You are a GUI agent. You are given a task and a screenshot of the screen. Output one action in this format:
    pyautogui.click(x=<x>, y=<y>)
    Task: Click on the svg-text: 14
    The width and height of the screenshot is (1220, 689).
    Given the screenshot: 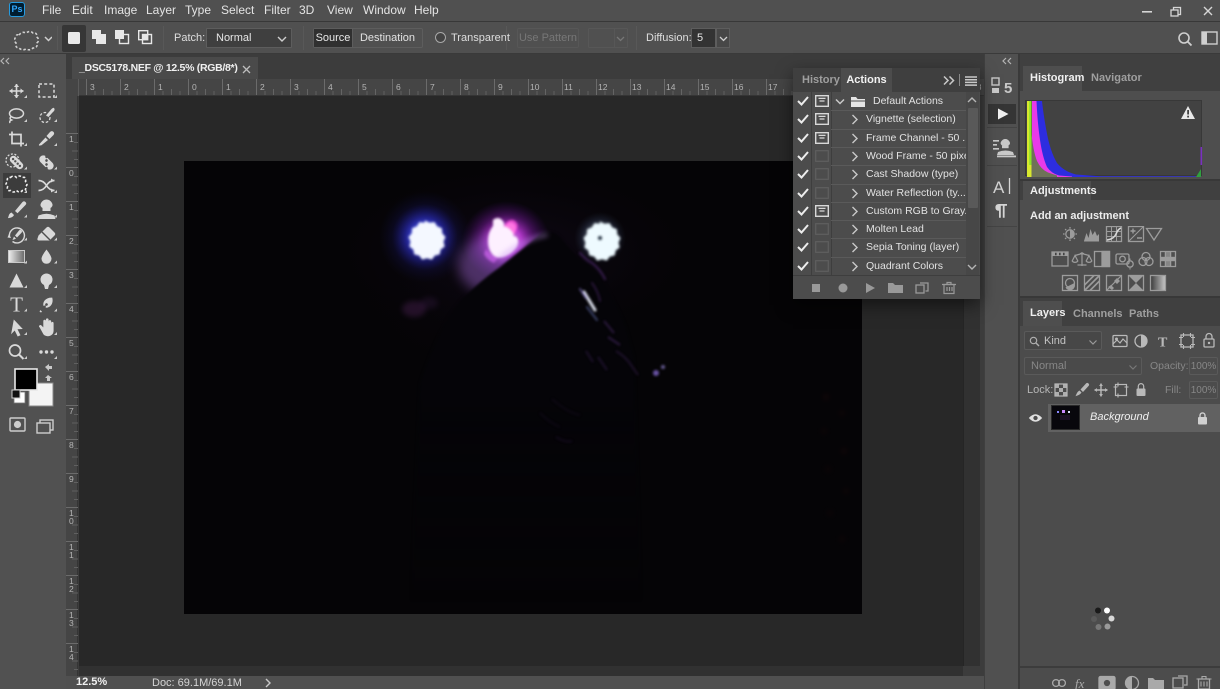 What is the action you would take?
    pyautogui.click(x=671, y=87)
    